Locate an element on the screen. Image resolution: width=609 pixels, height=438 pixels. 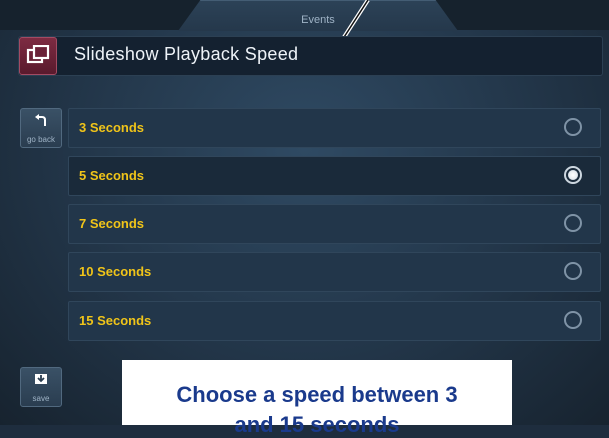
option-label: 10 Seconds is located at coordinates (115, 271).